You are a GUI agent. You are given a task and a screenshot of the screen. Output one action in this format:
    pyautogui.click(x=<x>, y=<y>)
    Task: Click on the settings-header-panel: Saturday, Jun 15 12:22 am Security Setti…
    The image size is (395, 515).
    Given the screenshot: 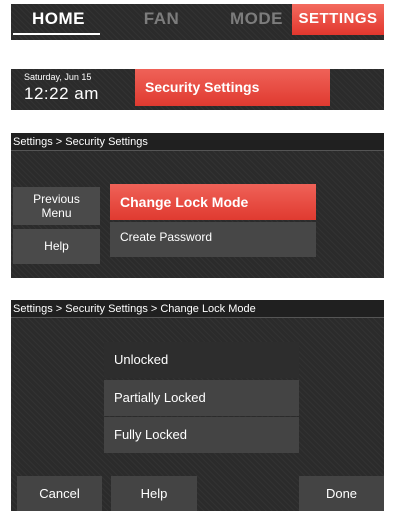 What is the action you would take?
    pyautogui.click(x=197, y=89)
    